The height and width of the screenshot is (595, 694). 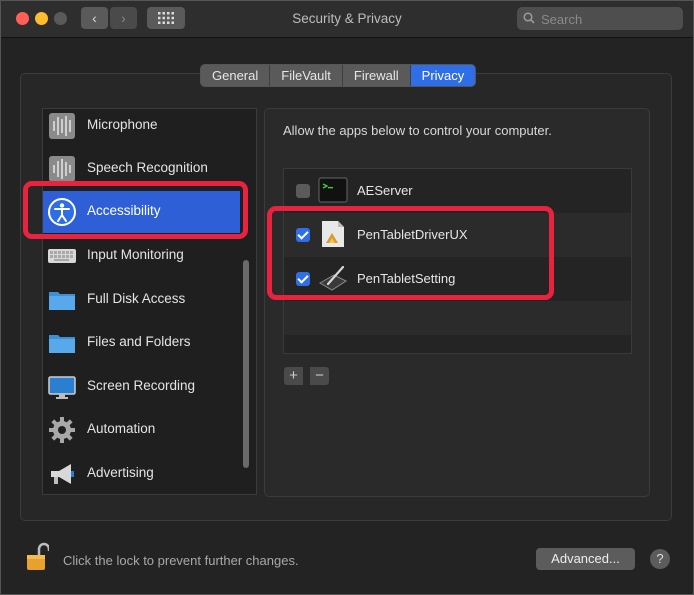 I want to click on sidebar-item-screen-recording: Screen Recording, so click(x=141, y=387).